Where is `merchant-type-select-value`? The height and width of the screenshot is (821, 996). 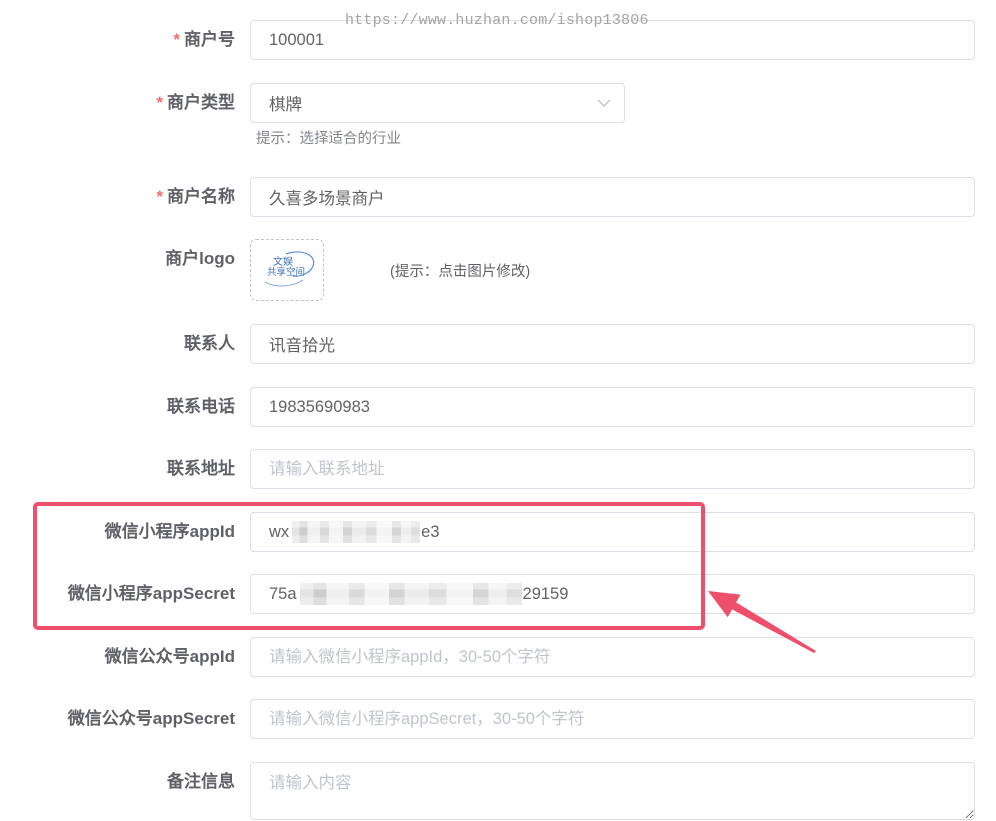
merchant-type-select-value is located at coordinates (437, 103).